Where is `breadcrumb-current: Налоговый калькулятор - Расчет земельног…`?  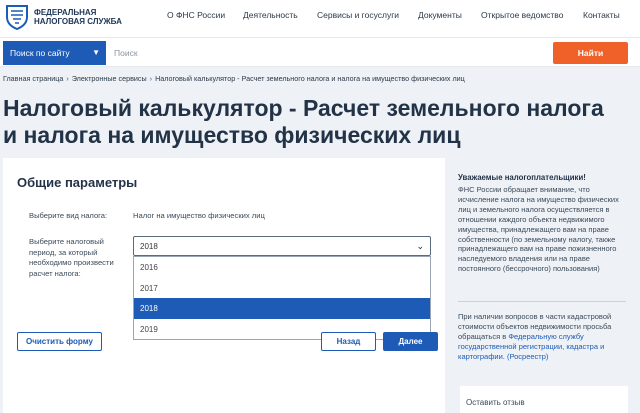
breadcrumb-current: Налоговый калькулятор - Расчет земельног… is located at coordinates (310, 78).